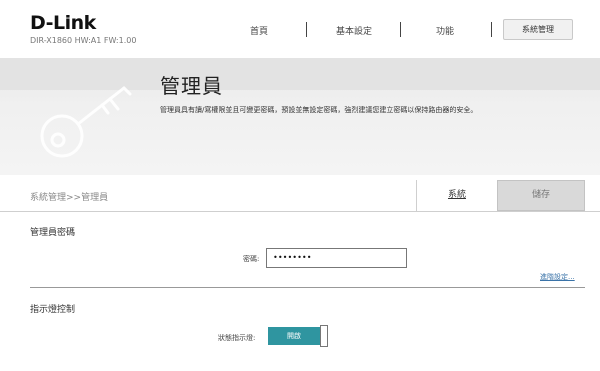 The width and height of the screenshot is (600, 371). Describe the element at coordinates (237, 338) in the screenshot. I see `status-led-label: 狀態指示燈:` at that location.